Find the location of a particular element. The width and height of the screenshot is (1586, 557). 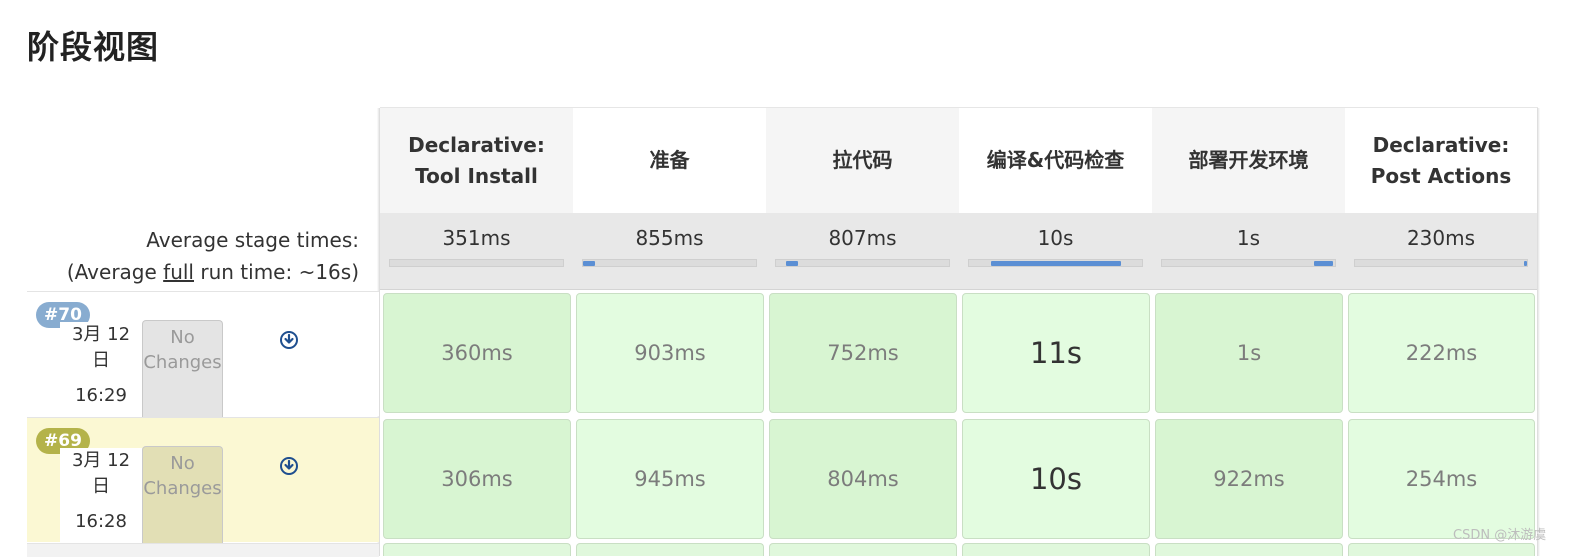

stage-name: 编译&代码检查 is located at coordinates (1055, 160).